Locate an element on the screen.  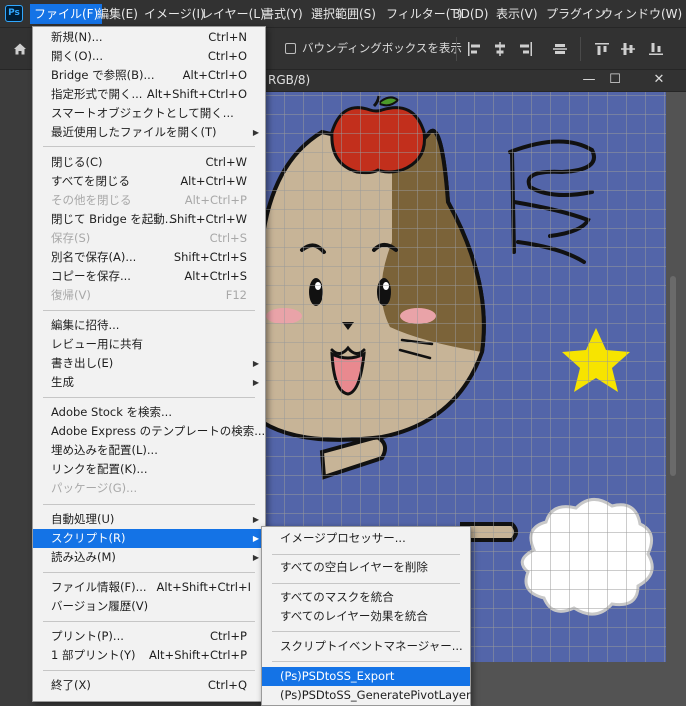
menu-item-close-all: すべてを閉じる Alt+Ctrl+W is located at coordinates (149, 181).